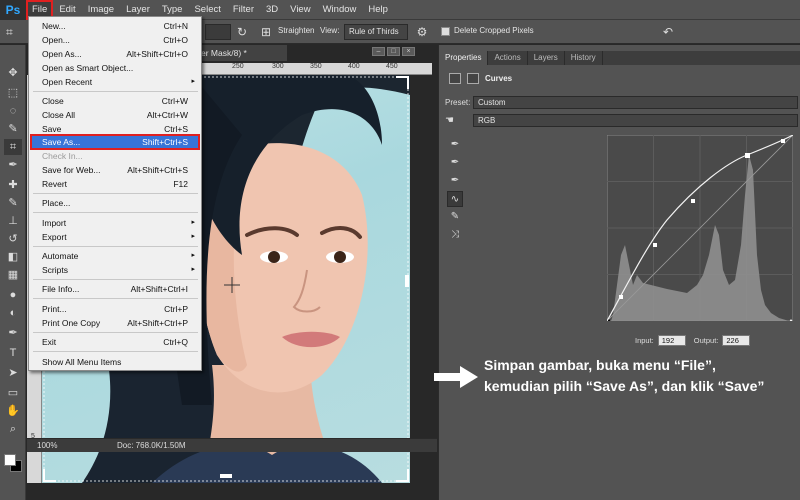  I want to click on shortcut: Alt+Ctrl+W, so click(167, 115).